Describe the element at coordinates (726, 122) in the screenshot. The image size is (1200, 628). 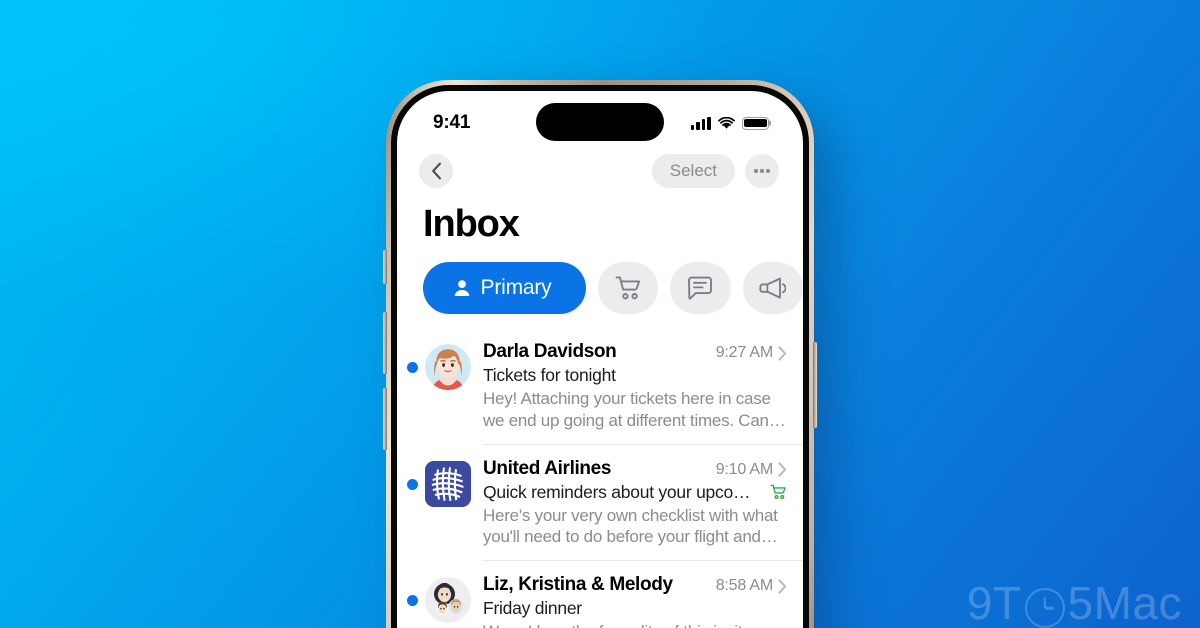
I see `wifi-icon` at that location.